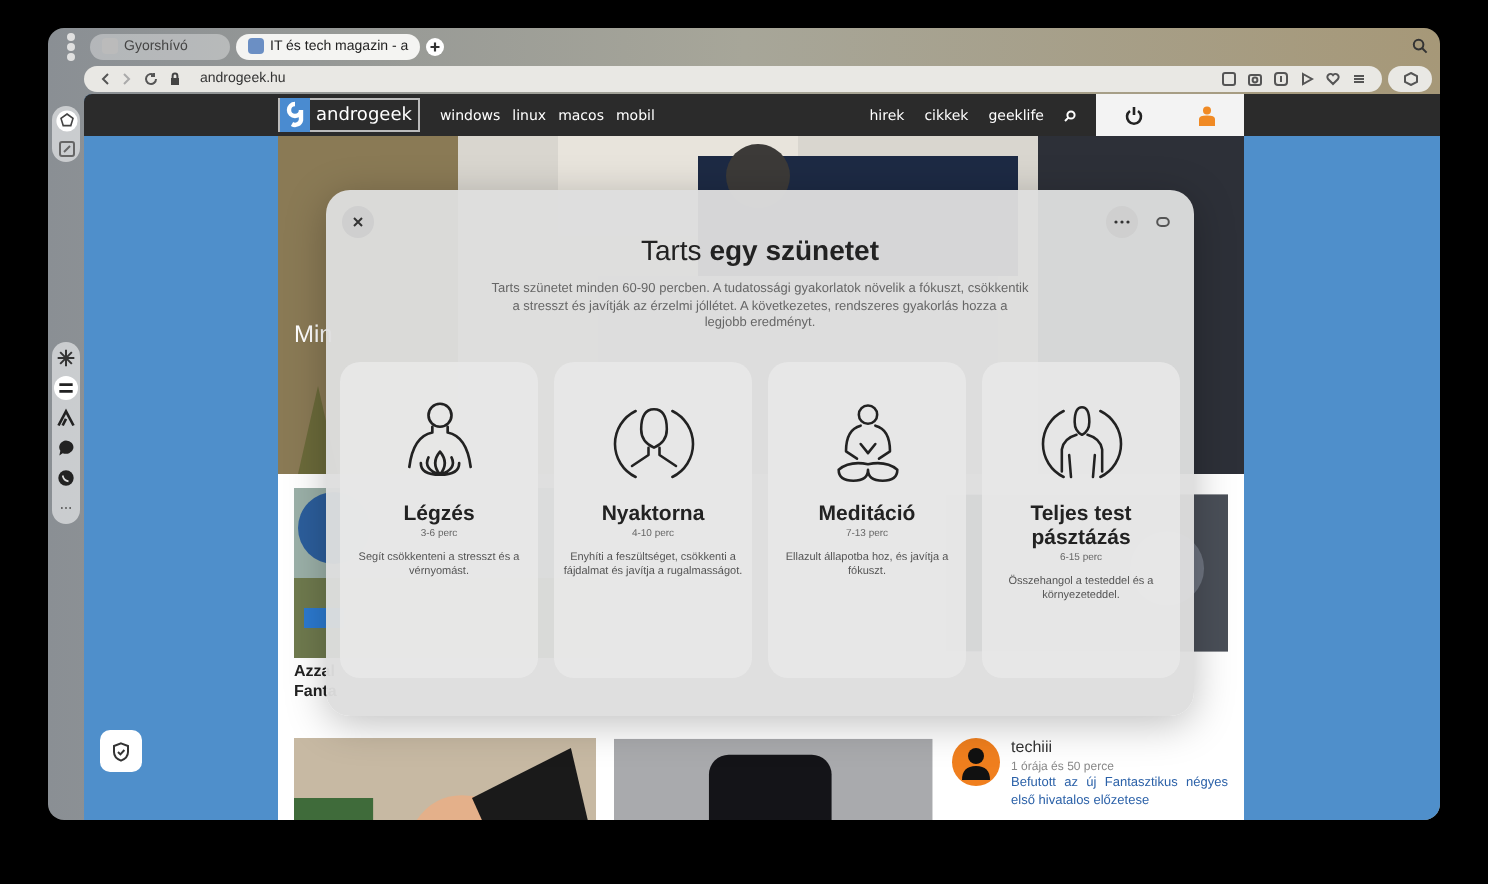 This screenshot has width=1488, height=884. I want to click on dialog-title: Tarts egy szünetet, so click(760, 250).